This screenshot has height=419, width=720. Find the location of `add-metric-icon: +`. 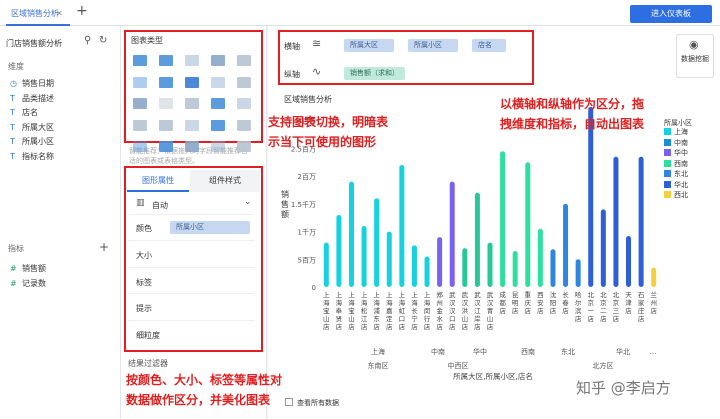

add-metric-icon: + is located at coordinates (104, 247).